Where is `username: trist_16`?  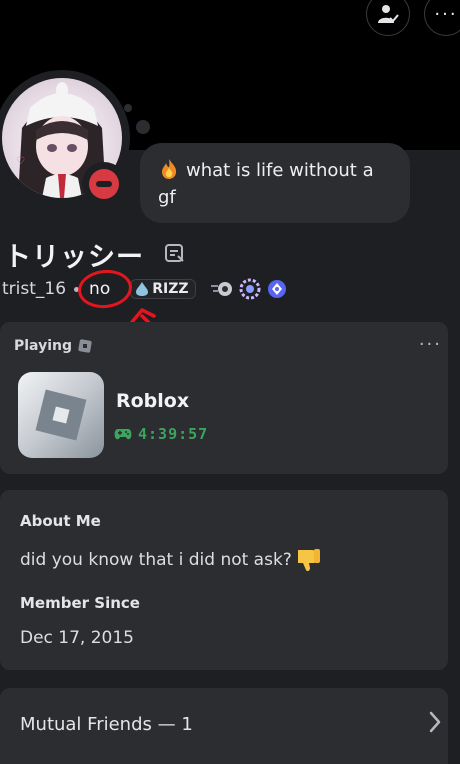 username: trist_16 is located at coordinates (34, 289).